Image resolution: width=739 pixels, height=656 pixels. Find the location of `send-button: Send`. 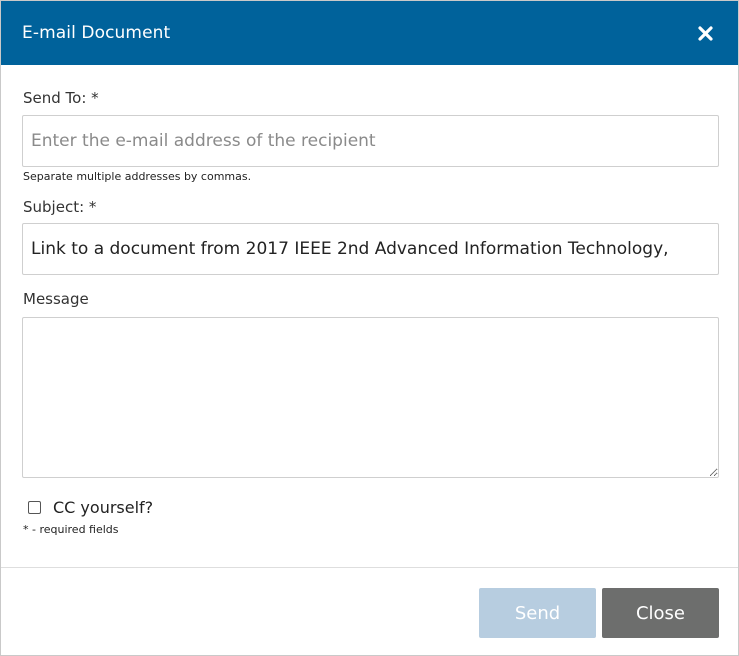

send-button: Send is located at coordinates (537, 613).